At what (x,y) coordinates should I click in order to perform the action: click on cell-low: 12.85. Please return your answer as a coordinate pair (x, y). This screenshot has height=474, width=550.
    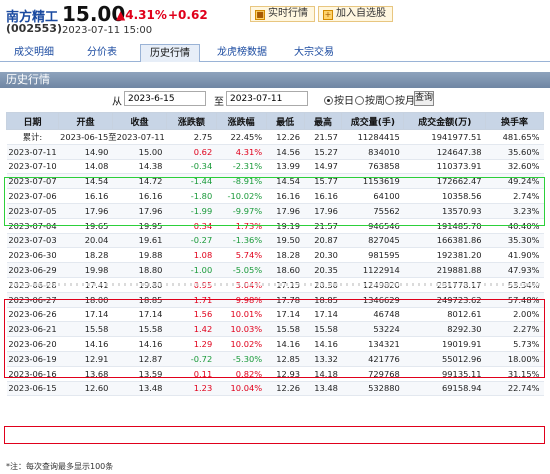
    Looking at the image, I should click on (285, 359).